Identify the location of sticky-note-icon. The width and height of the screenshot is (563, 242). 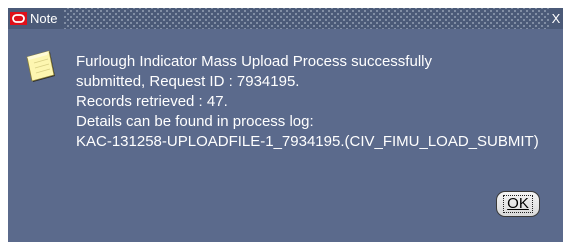
(40, 66).